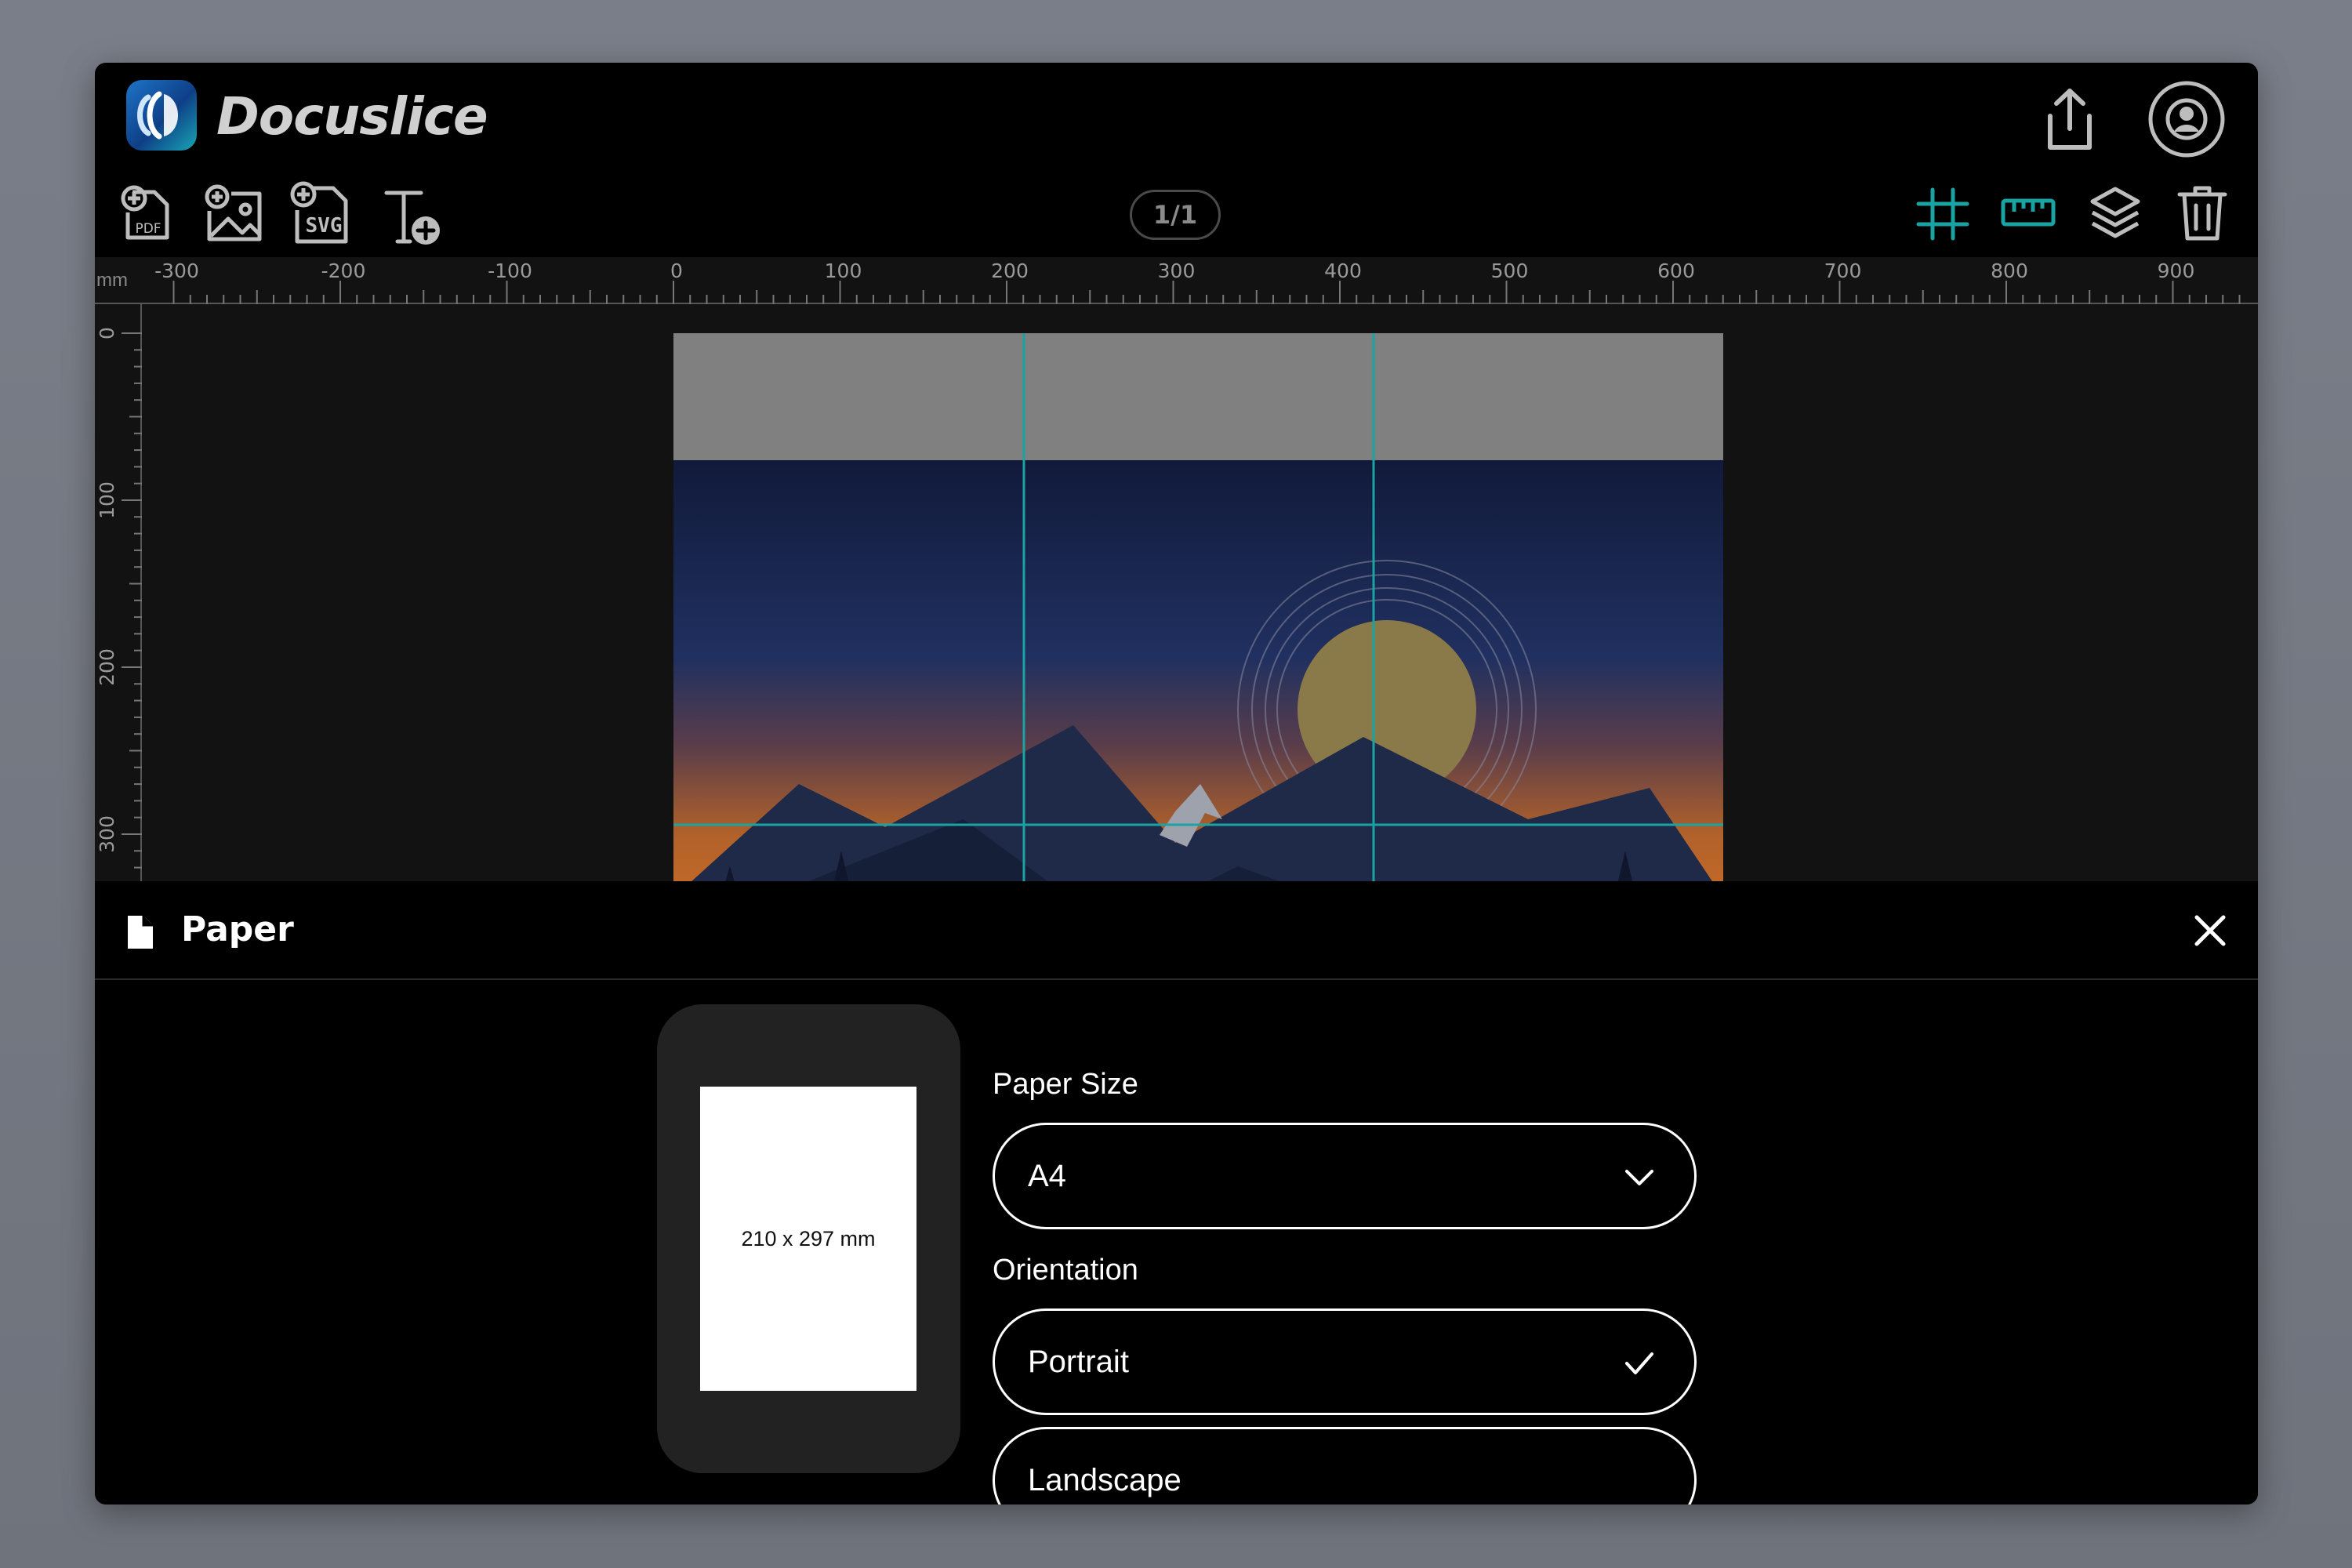  Describe the element at coordinates (2115, 213) in the screenshot. I see `layers-icon` at that location.